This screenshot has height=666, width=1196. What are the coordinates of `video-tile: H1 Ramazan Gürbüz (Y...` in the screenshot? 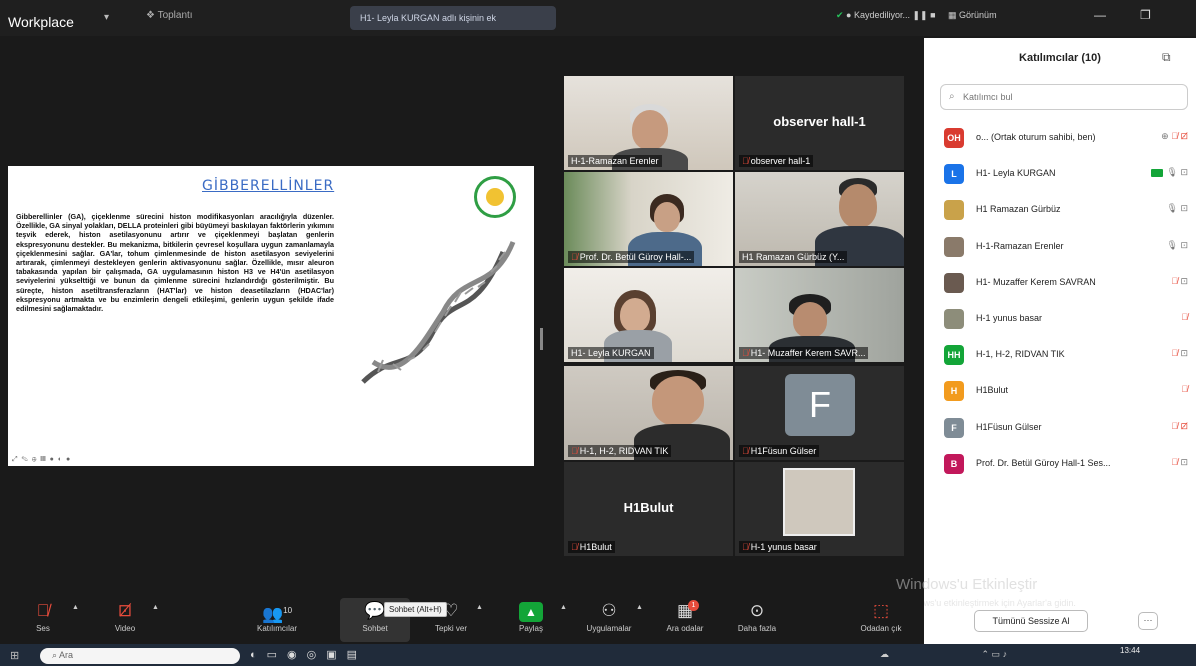 It's located at (819, 219).